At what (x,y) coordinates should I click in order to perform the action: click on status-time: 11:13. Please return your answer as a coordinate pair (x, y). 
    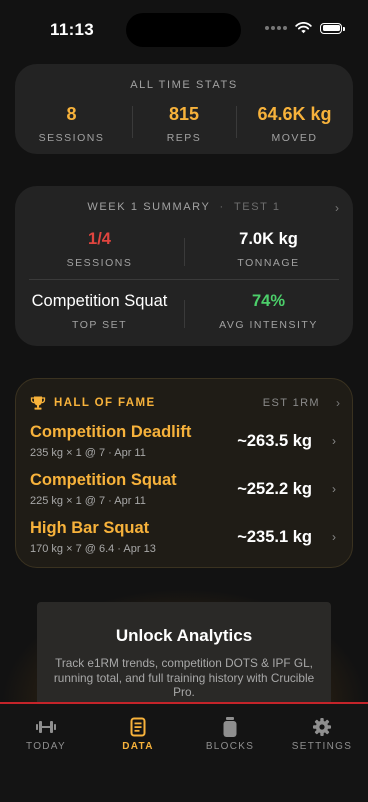
    Looking at the image, I should click on (72, 29).